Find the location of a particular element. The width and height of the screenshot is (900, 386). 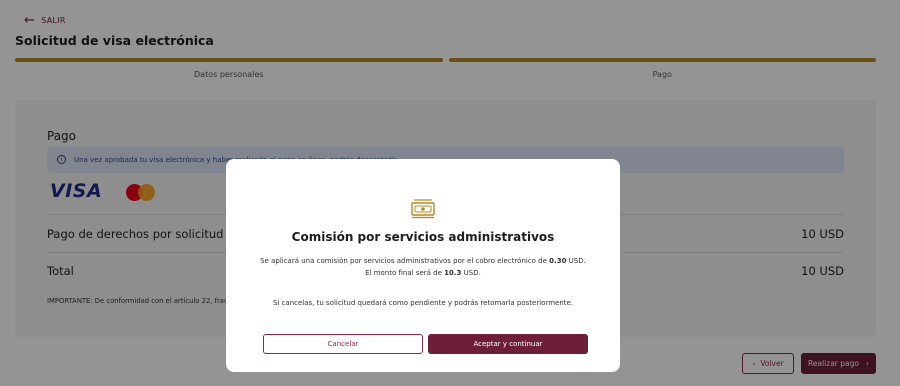

commission-amount: 0.30 is located at coordinates (558, 261).